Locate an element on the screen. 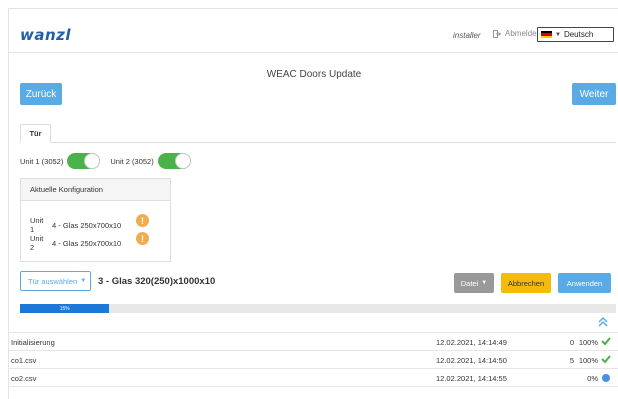 This screenshot has width=618, height=399. unit-1-toggle is located at coordinates (84, 161).